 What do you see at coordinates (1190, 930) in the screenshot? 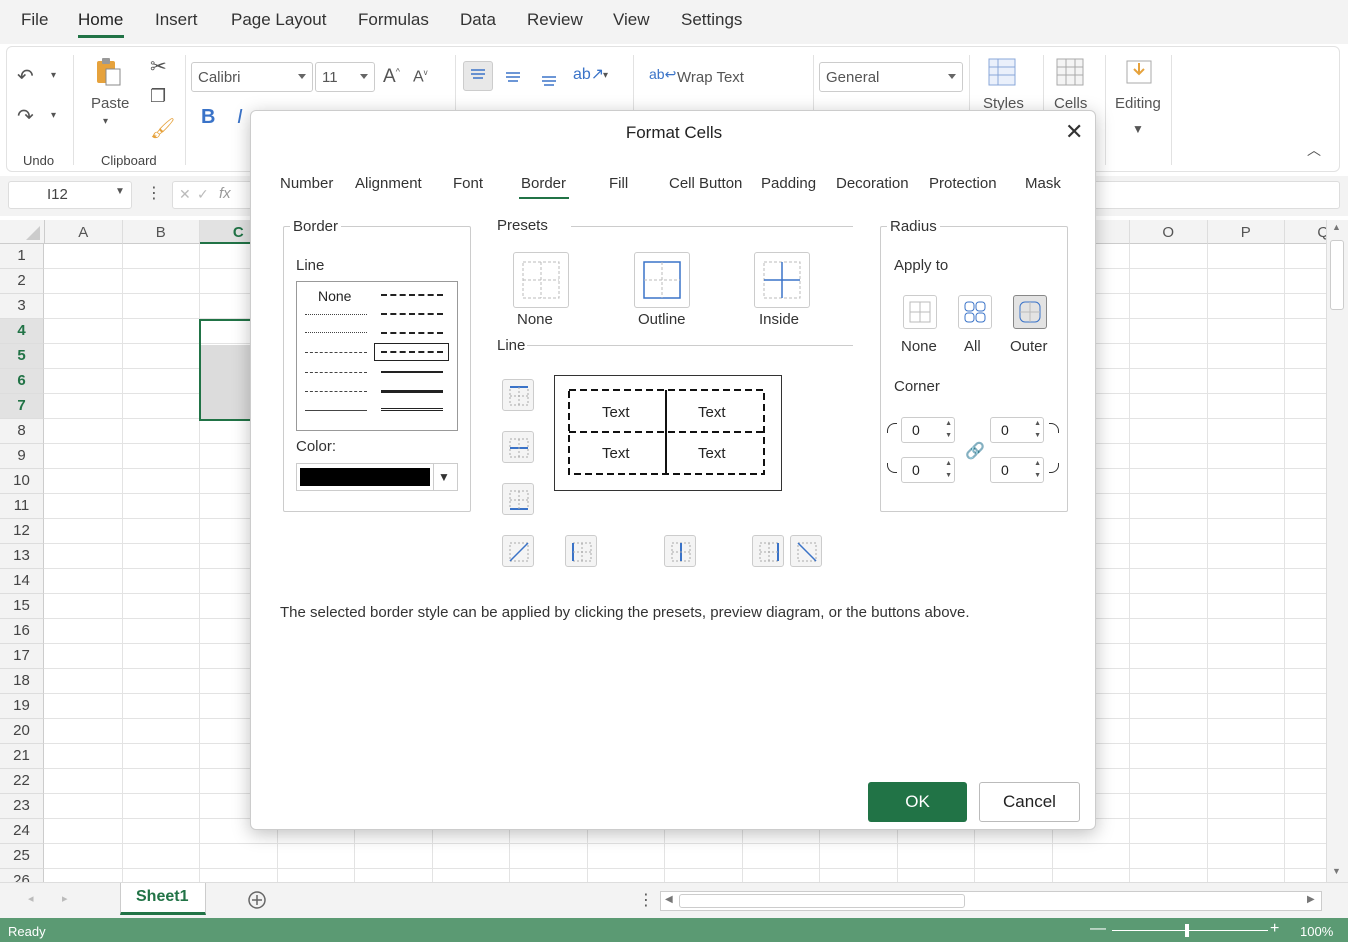
I see `zoom-slider` at bounding box center [1190, 930].